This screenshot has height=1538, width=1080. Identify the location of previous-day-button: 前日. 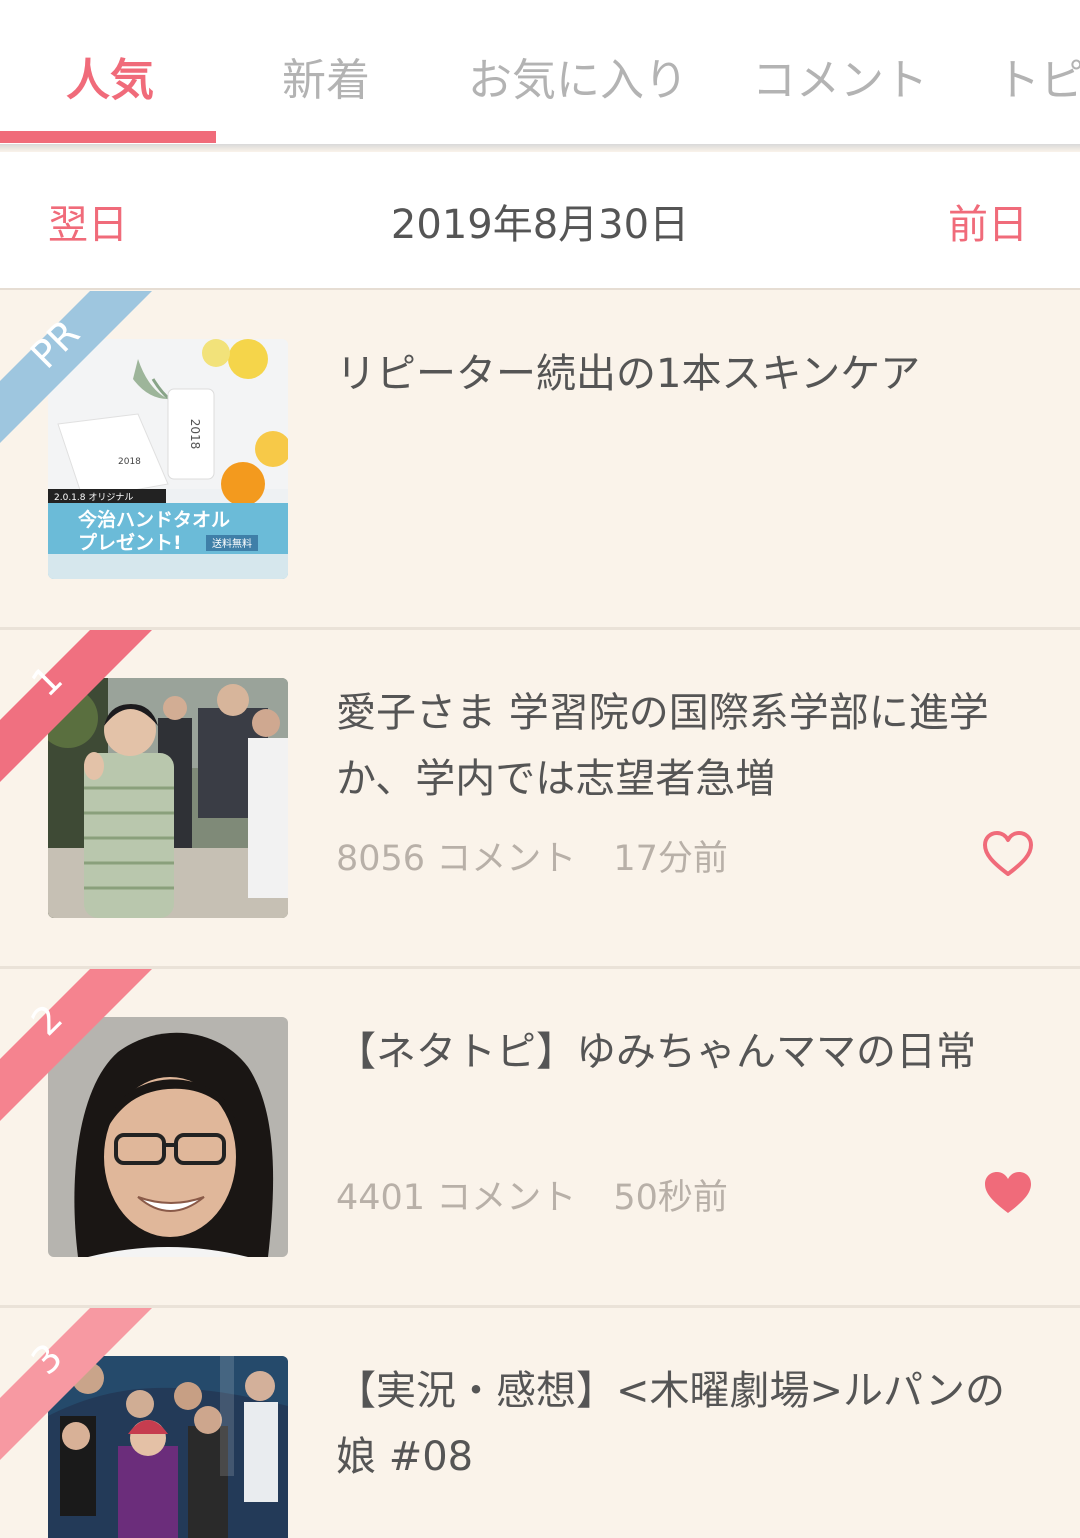
(988, 221).